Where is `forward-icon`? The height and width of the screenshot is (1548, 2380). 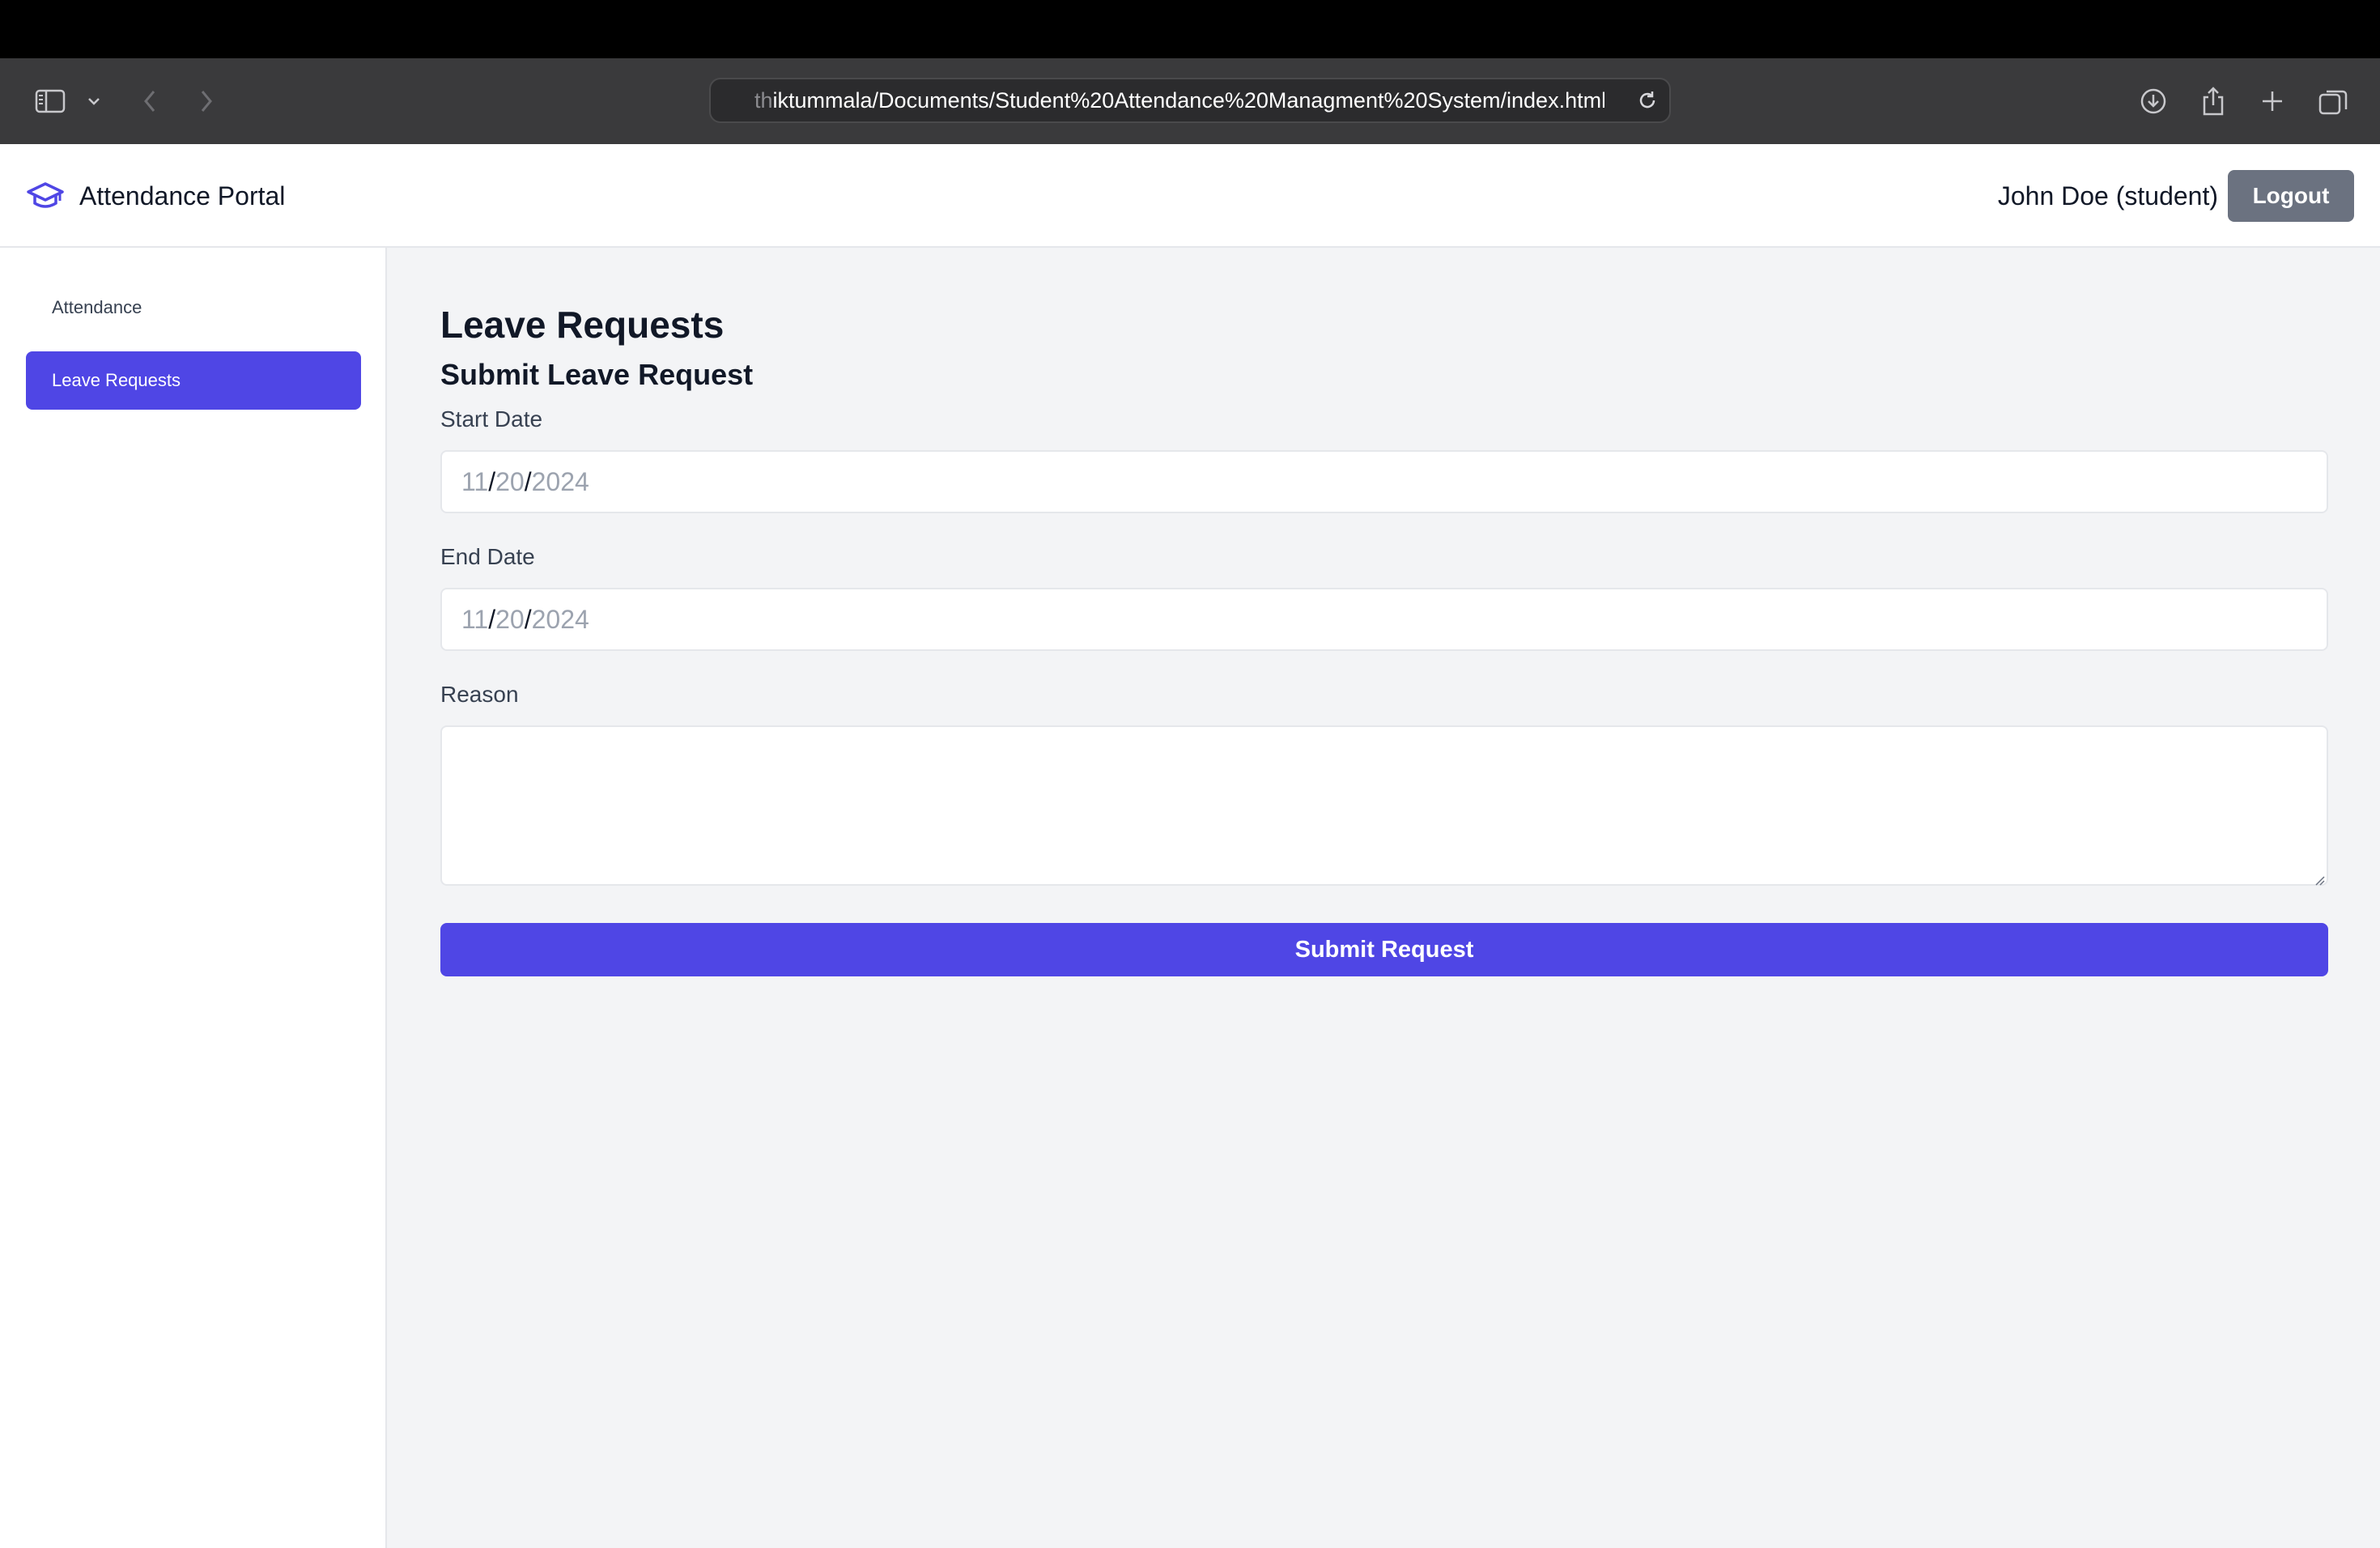 forward-icon is located at coordinates (206, 101).